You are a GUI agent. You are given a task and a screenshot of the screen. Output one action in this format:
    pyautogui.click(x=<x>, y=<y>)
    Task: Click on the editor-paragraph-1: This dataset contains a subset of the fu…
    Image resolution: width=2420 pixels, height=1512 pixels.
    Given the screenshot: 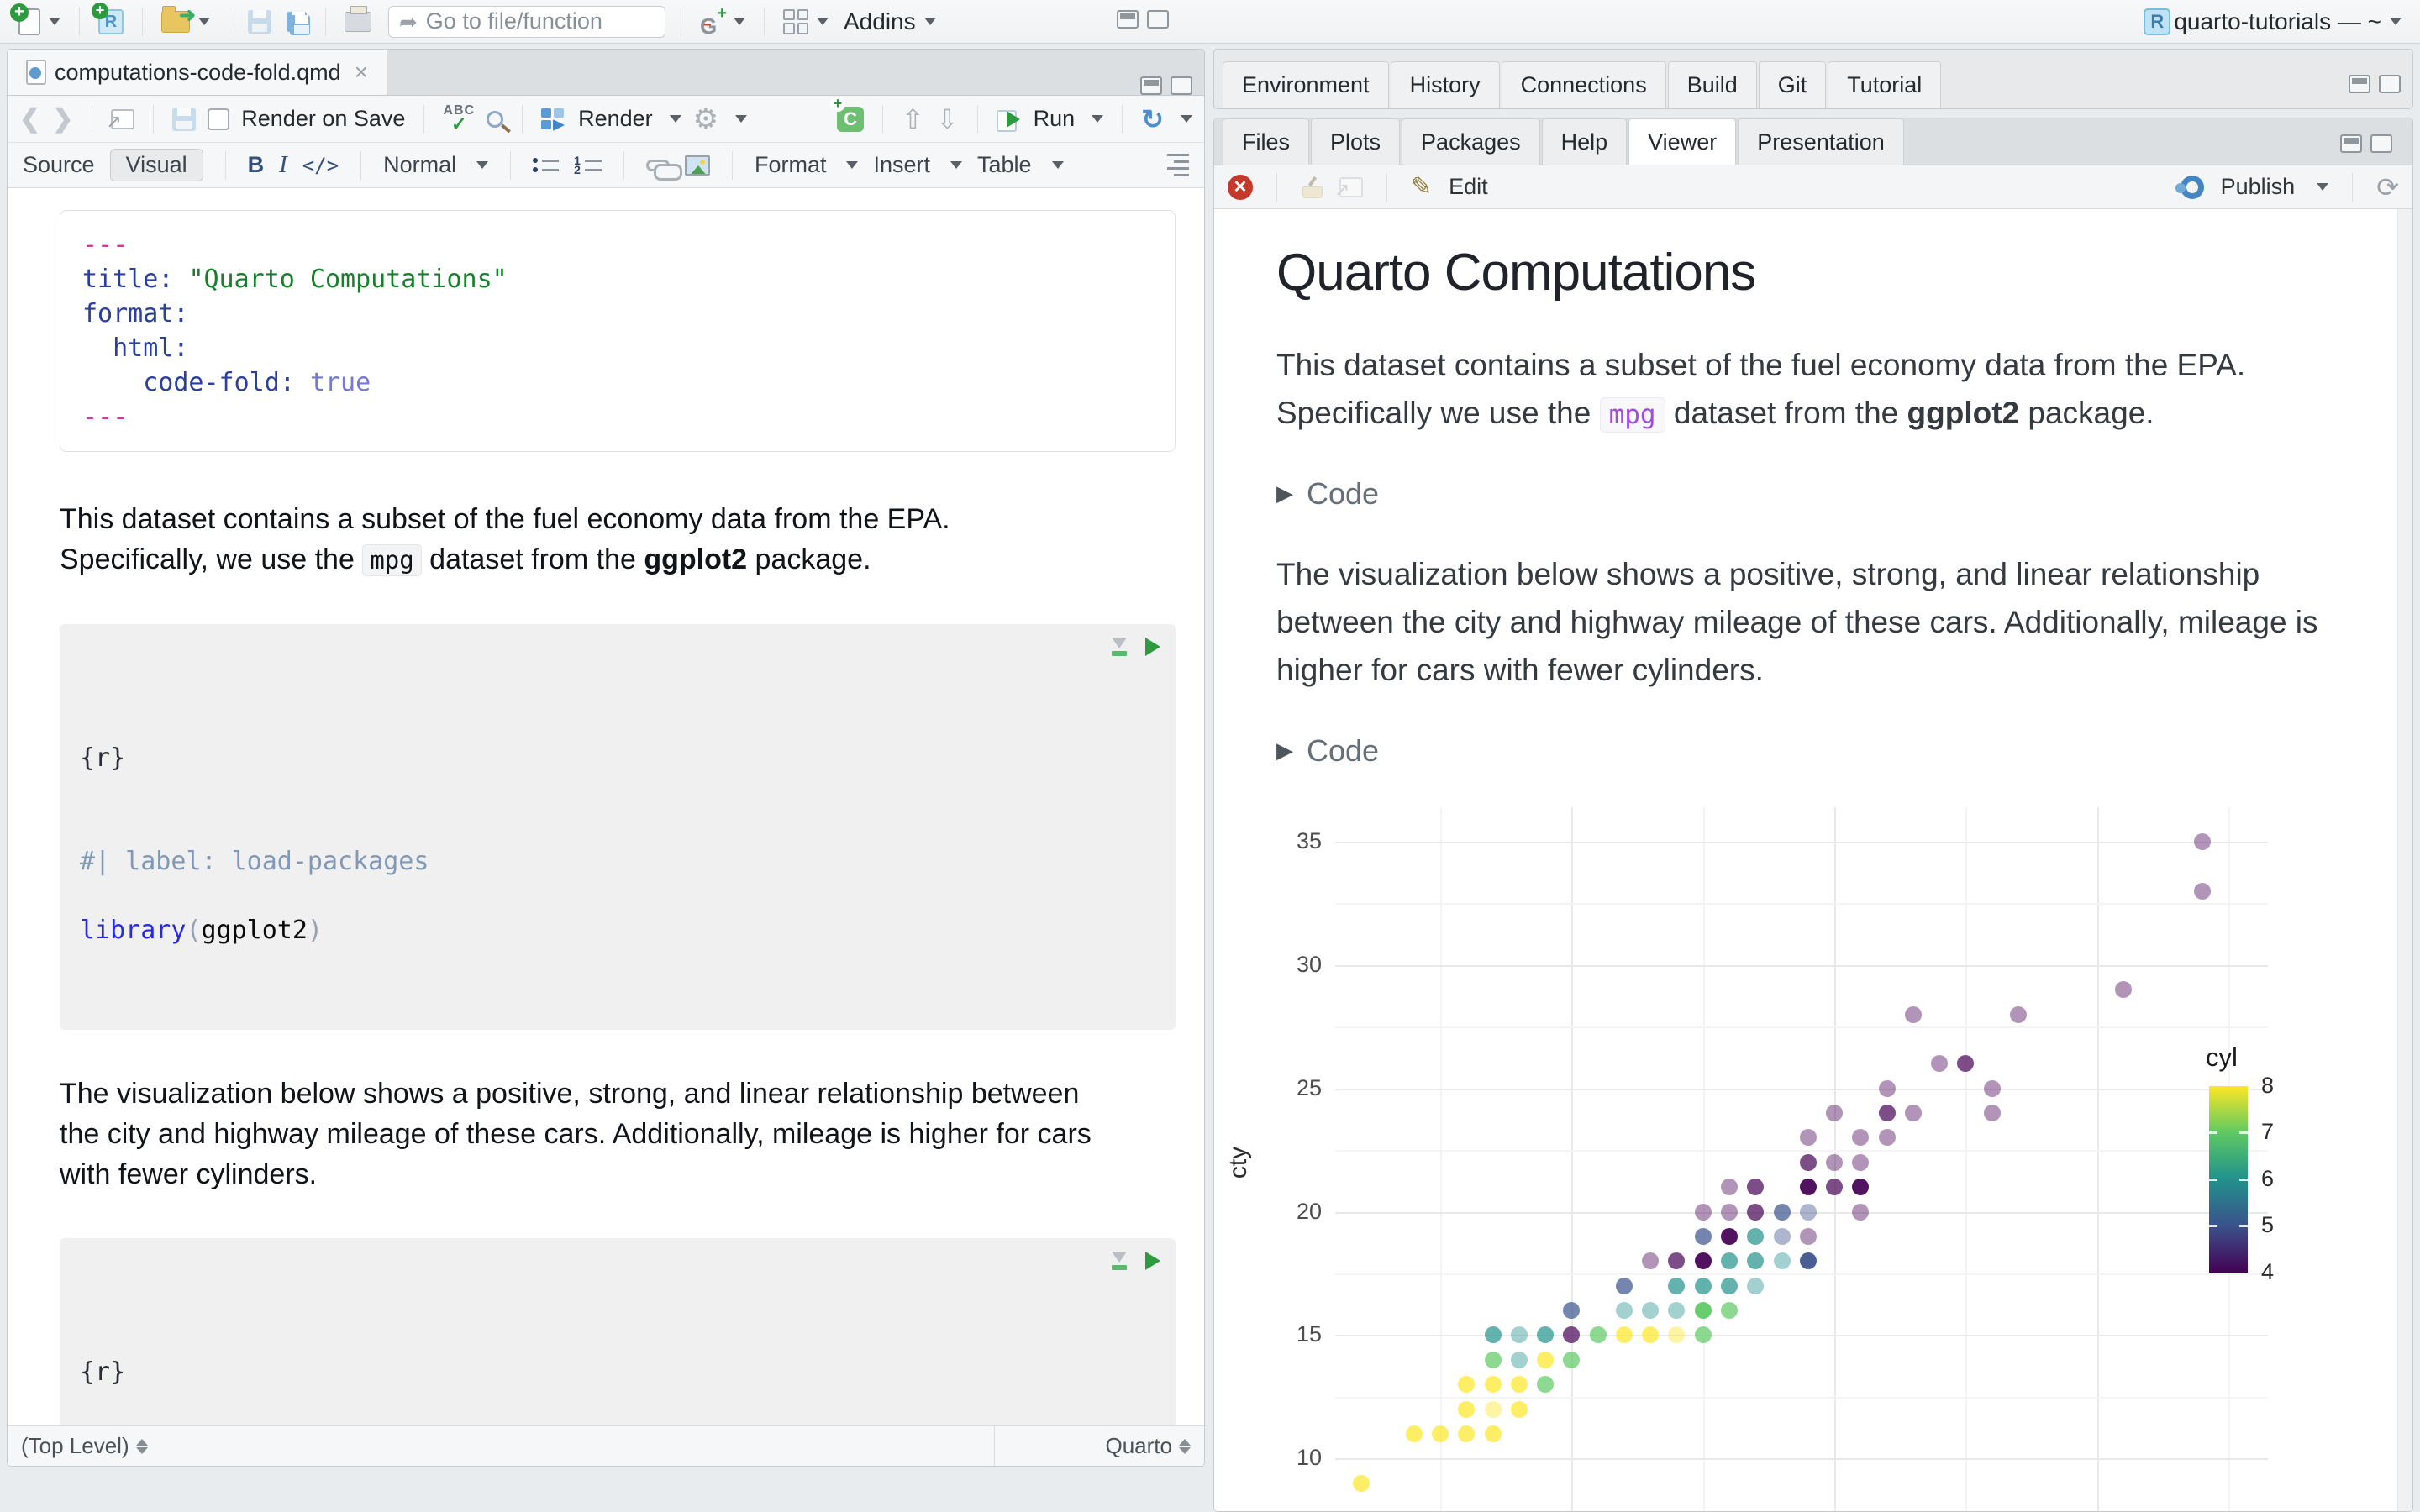 What is the action you would take?
    pyautogui.click(x=581, y=539)
    